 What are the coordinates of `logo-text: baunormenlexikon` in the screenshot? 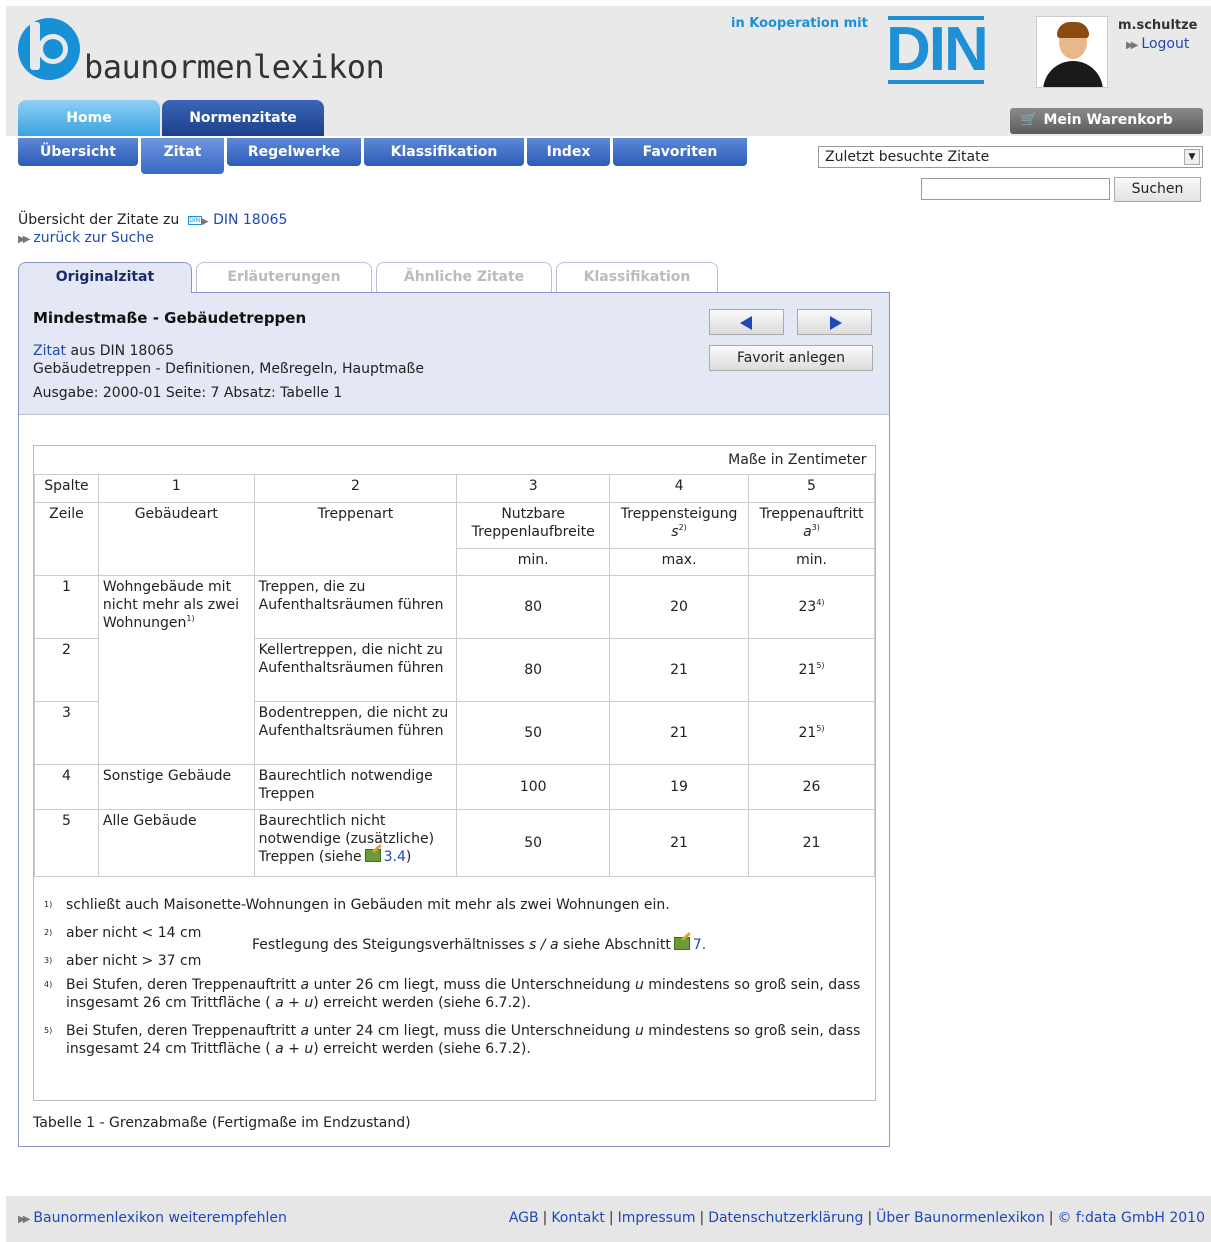 It's located at (234, 67).